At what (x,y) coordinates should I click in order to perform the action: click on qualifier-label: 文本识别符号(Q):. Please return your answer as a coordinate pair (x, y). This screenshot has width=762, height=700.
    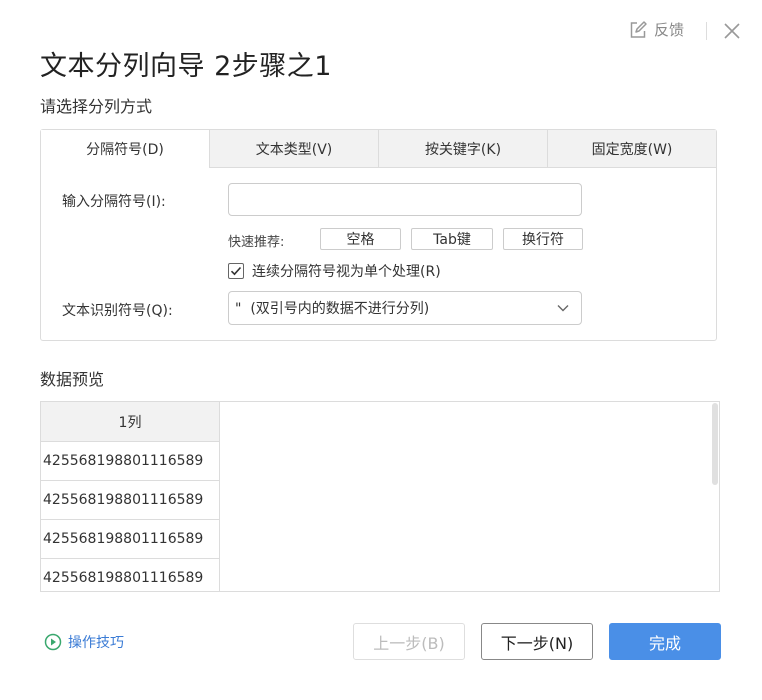
    Looking at the image, I should click on (117, 311).